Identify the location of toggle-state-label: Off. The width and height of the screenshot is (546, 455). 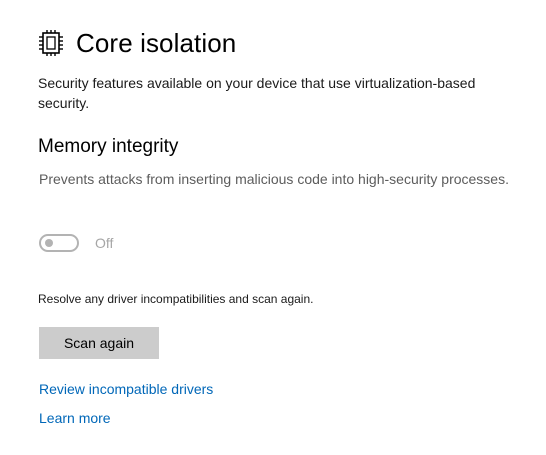
(104, 243).